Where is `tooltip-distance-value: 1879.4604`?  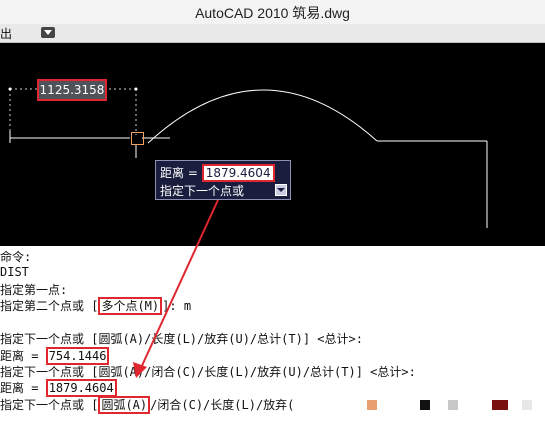
tooltip-distance-value: 1879.4604 is located at coordinates (238, 173).